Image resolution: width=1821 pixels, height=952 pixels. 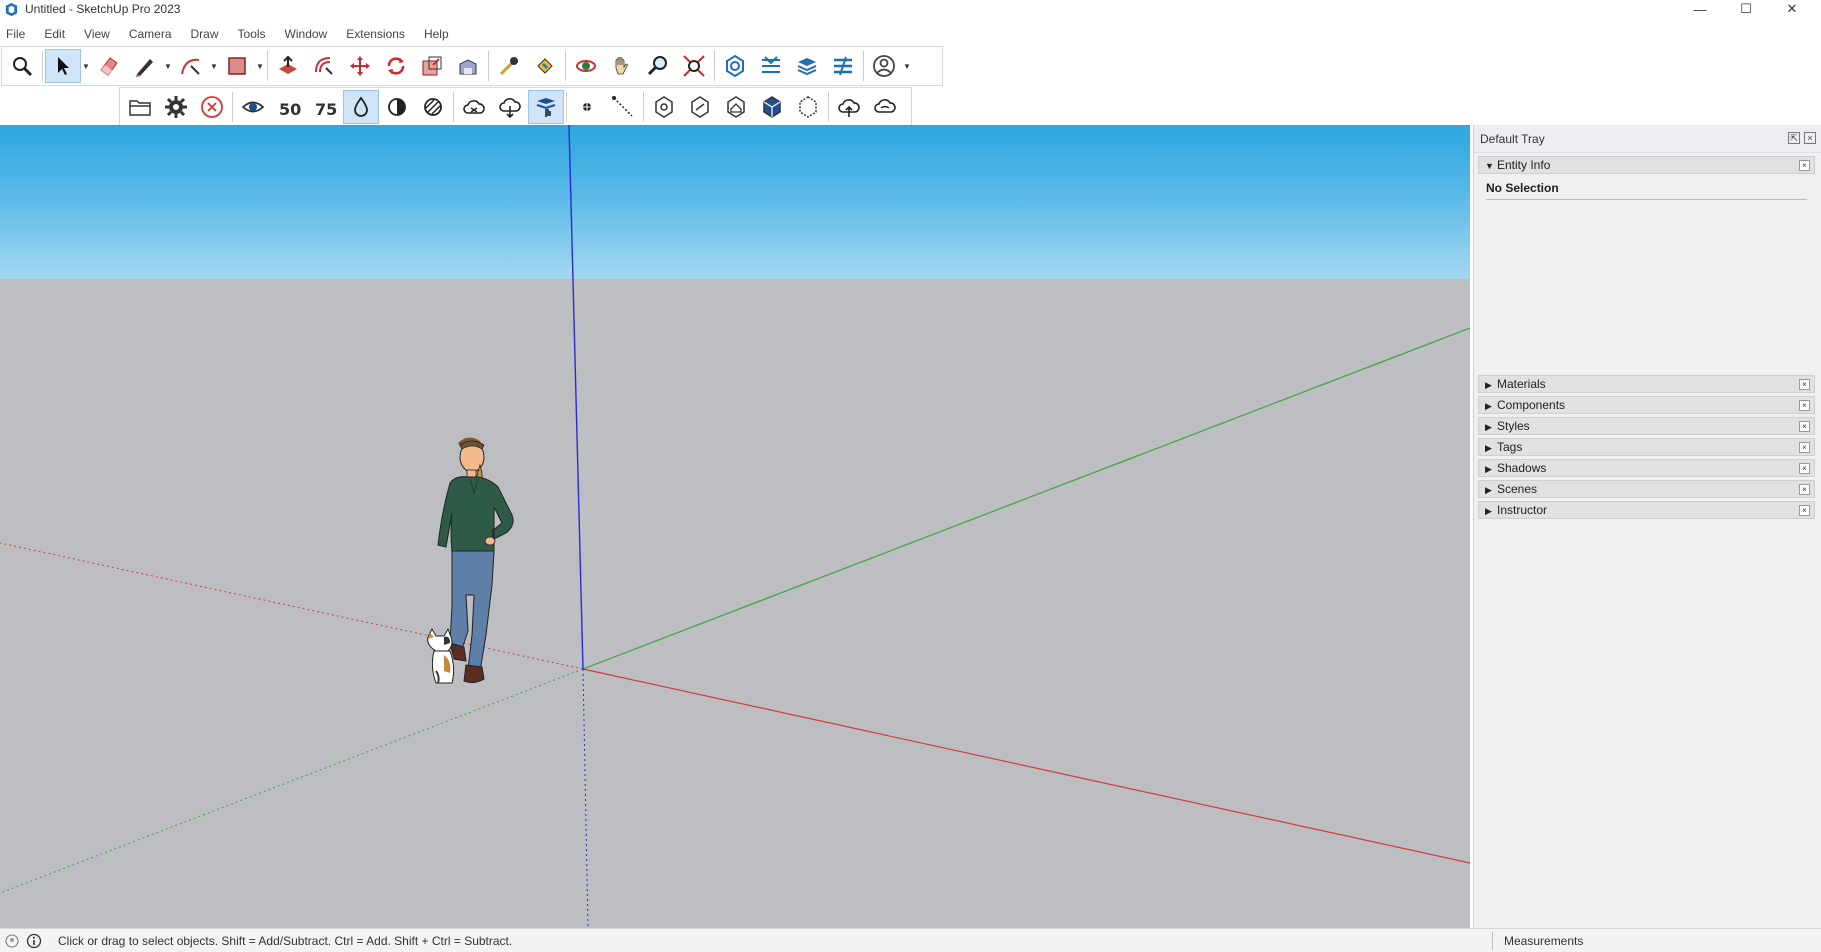 What do you see at coordinates (1700, 9) in the screenshot?
I see `minimize-button: —` at bounding box center [1700, 9].